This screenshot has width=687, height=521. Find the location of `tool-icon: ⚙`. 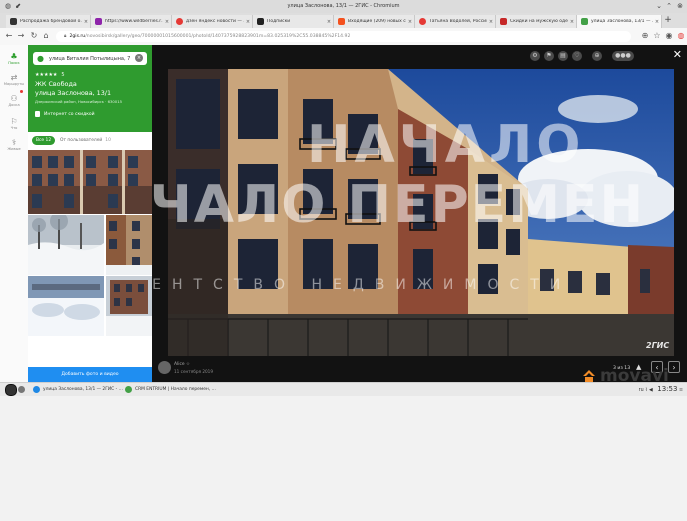

tool-icon: ⚙ is located at coordinates (535, 56).